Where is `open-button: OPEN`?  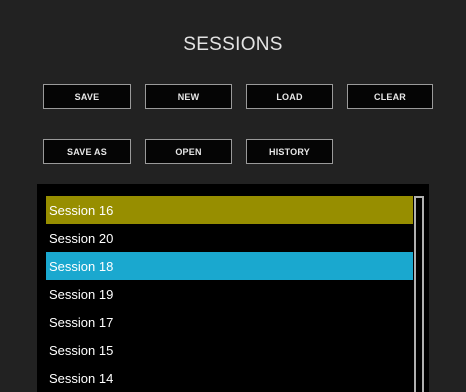 open-button: OPEN is located at coordinates (188, 151).